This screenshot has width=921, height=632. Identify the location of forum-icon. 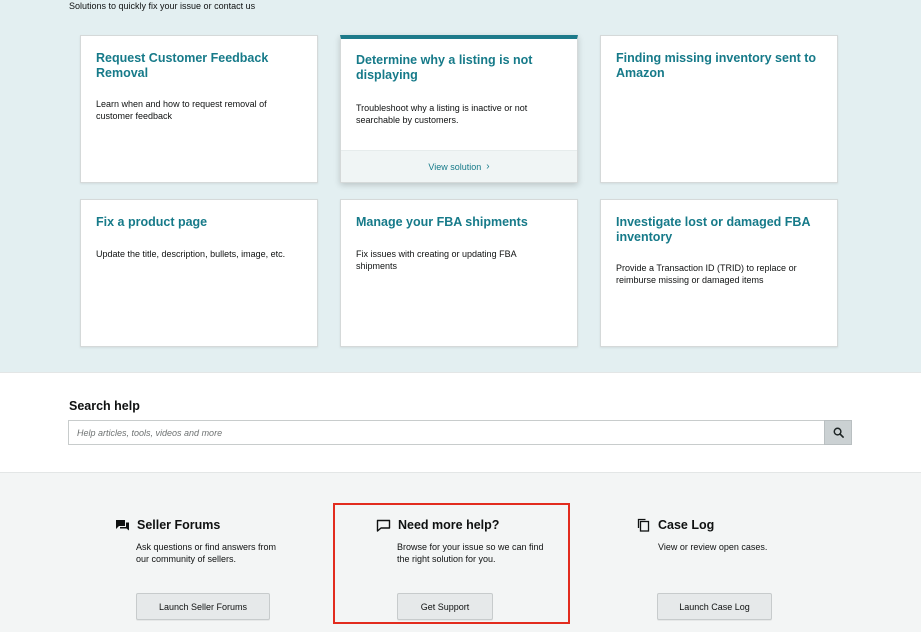
(122, 525).